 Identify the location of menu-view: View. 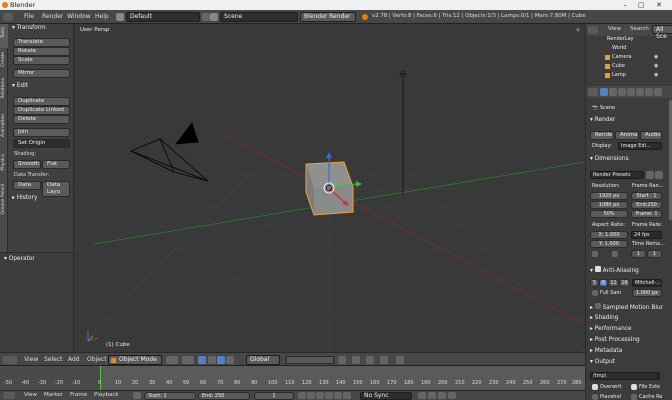
(31, 359).